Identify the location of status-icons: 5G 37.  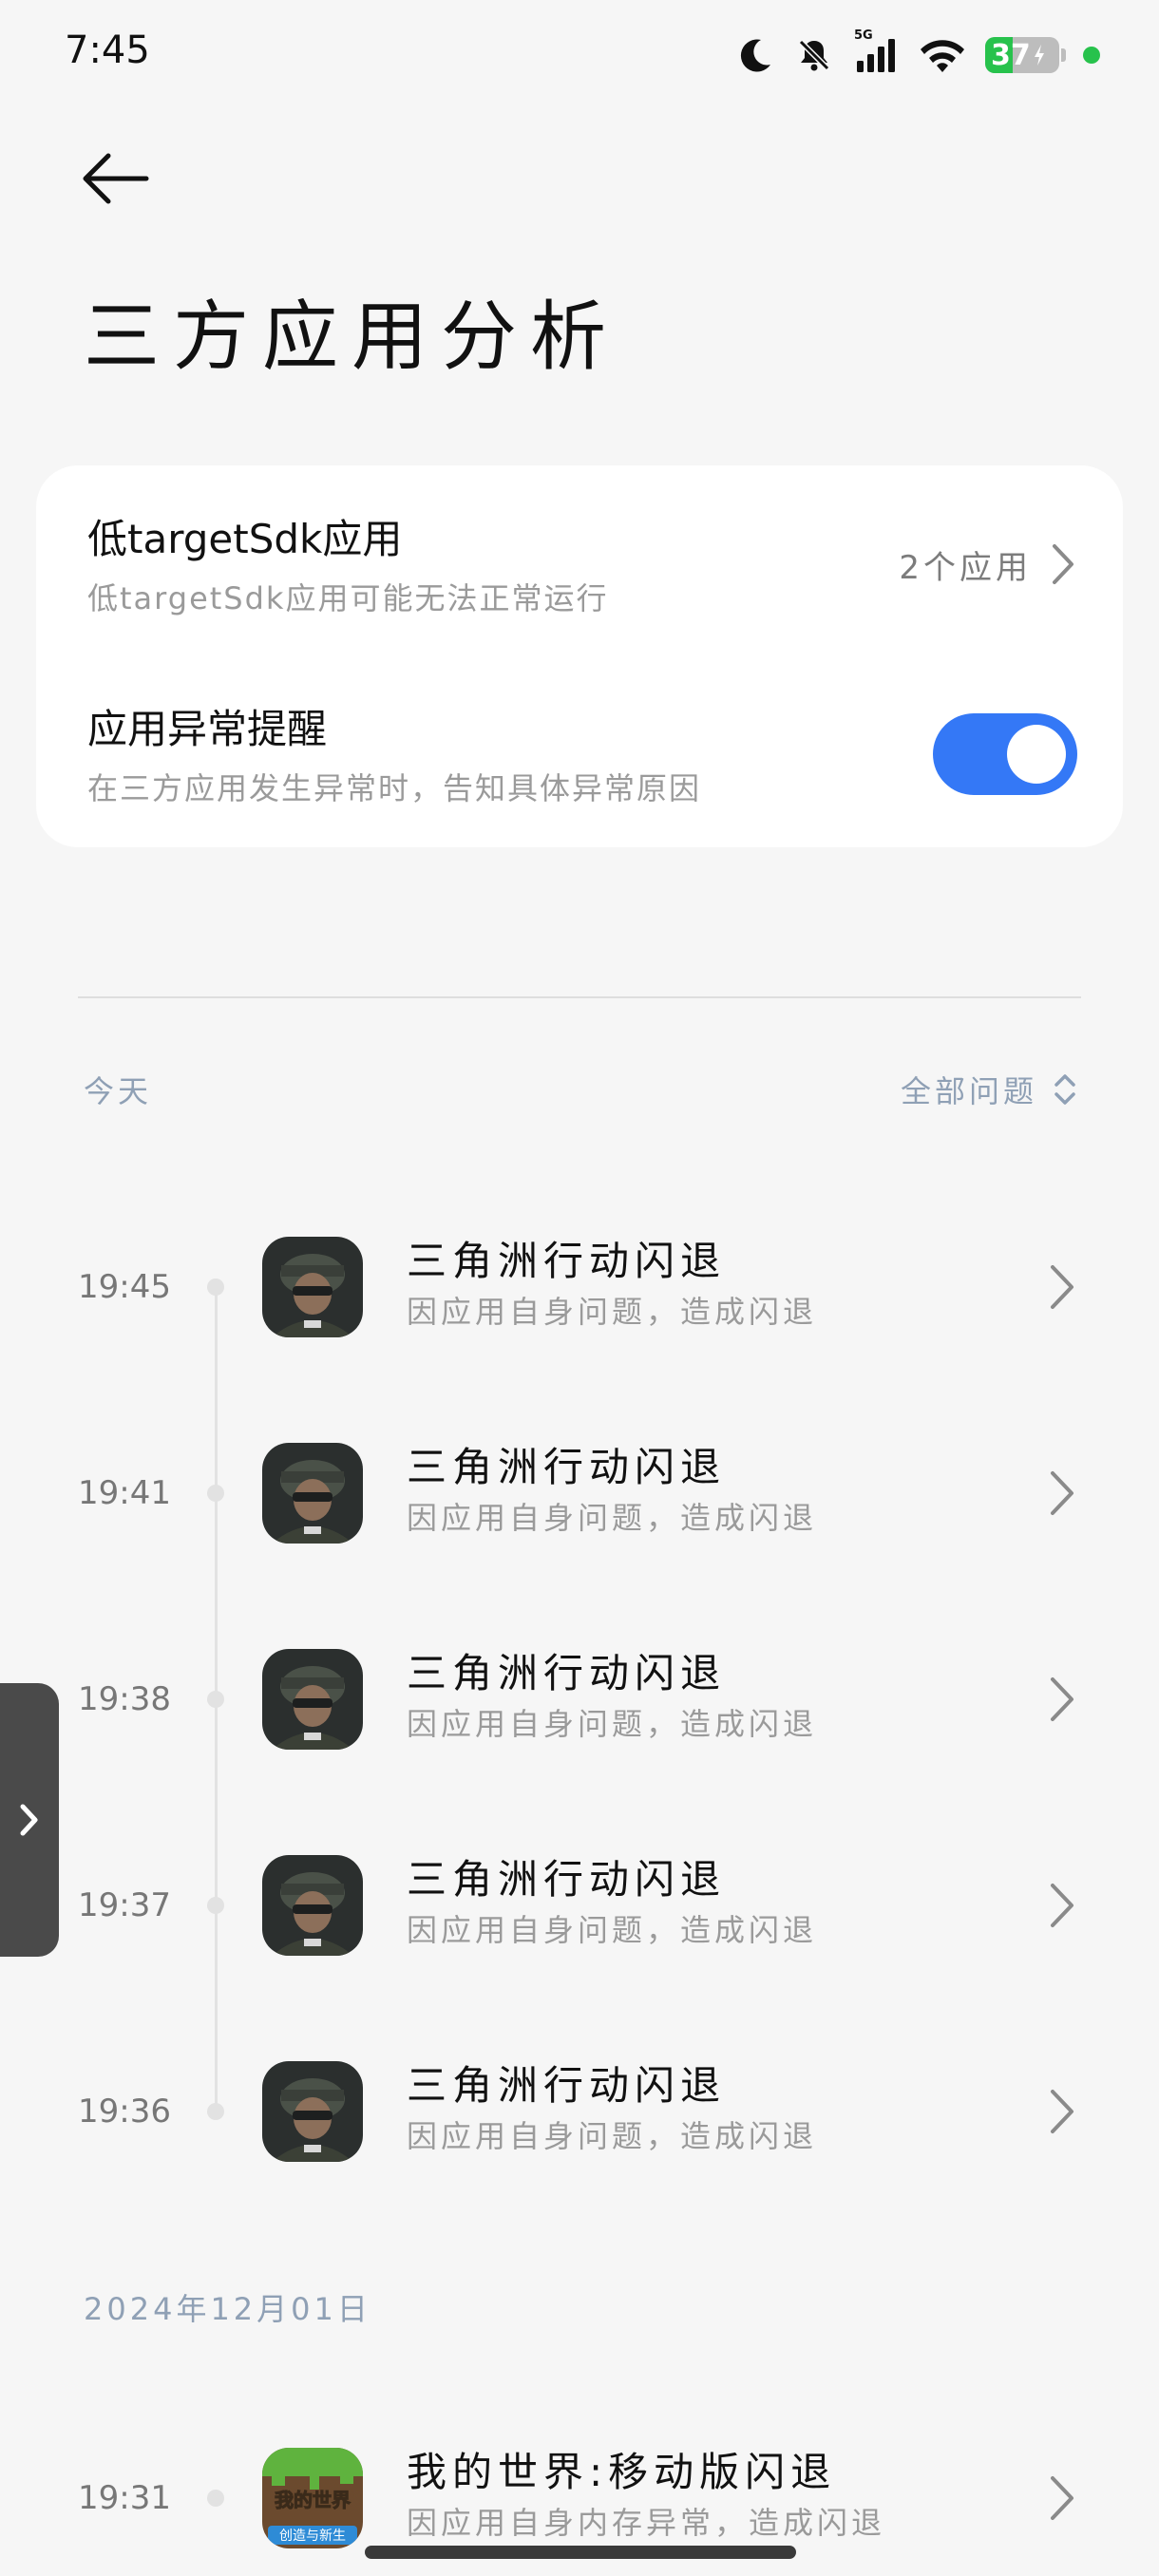
(917, 55).